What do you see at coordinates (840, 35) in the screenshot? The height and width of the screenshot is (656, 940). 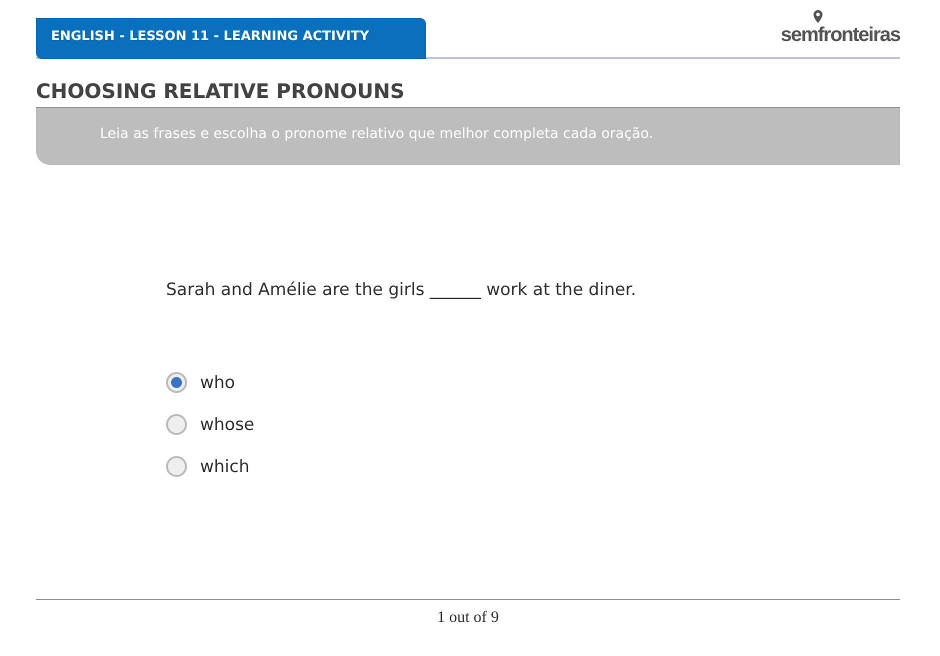 I see `logo-text: semfronteiras` at bounding box center [840, 35].